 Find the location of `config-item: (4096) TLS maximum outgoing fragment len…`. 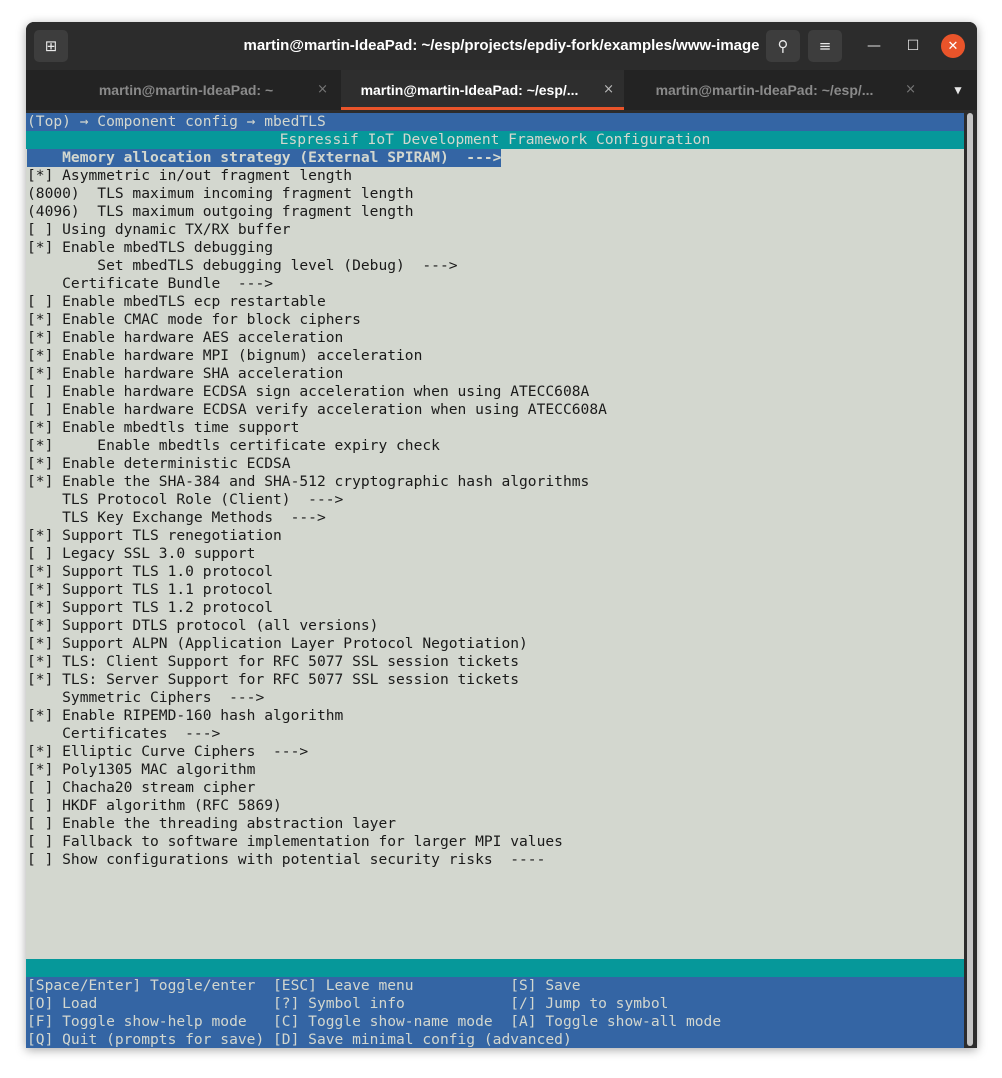

config-item: (4096) TLS maximum outgoing fragment len… is located at coordinates (220, 212).